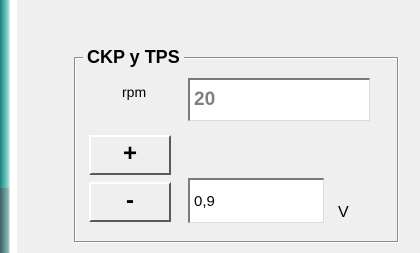 The width and height of the screenshot is (420, 253). Describe the element at coordinates (5, 220) in the screenshot. I see `window-left-border-shade` at that location.